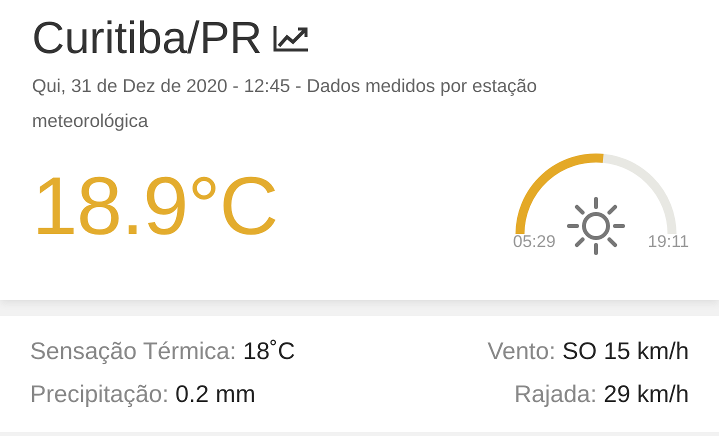 This screenshot has width=719, height=436. Describe the element at coordinates (269, 351) in the screenshot. I see `stat-value: 18˚C` at that location.